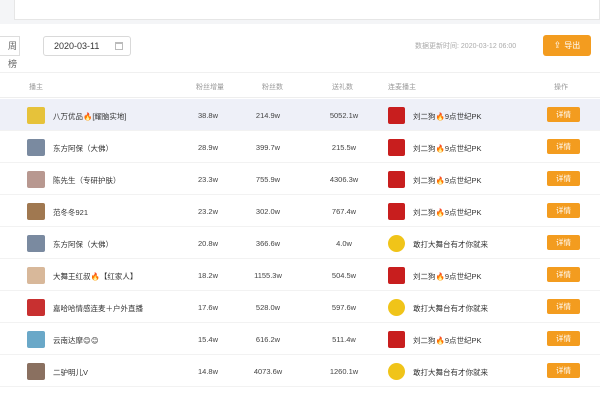 The image size is (600, 400). I want to click on col-fan-growth: 粉丝增量, so click(210, 87).